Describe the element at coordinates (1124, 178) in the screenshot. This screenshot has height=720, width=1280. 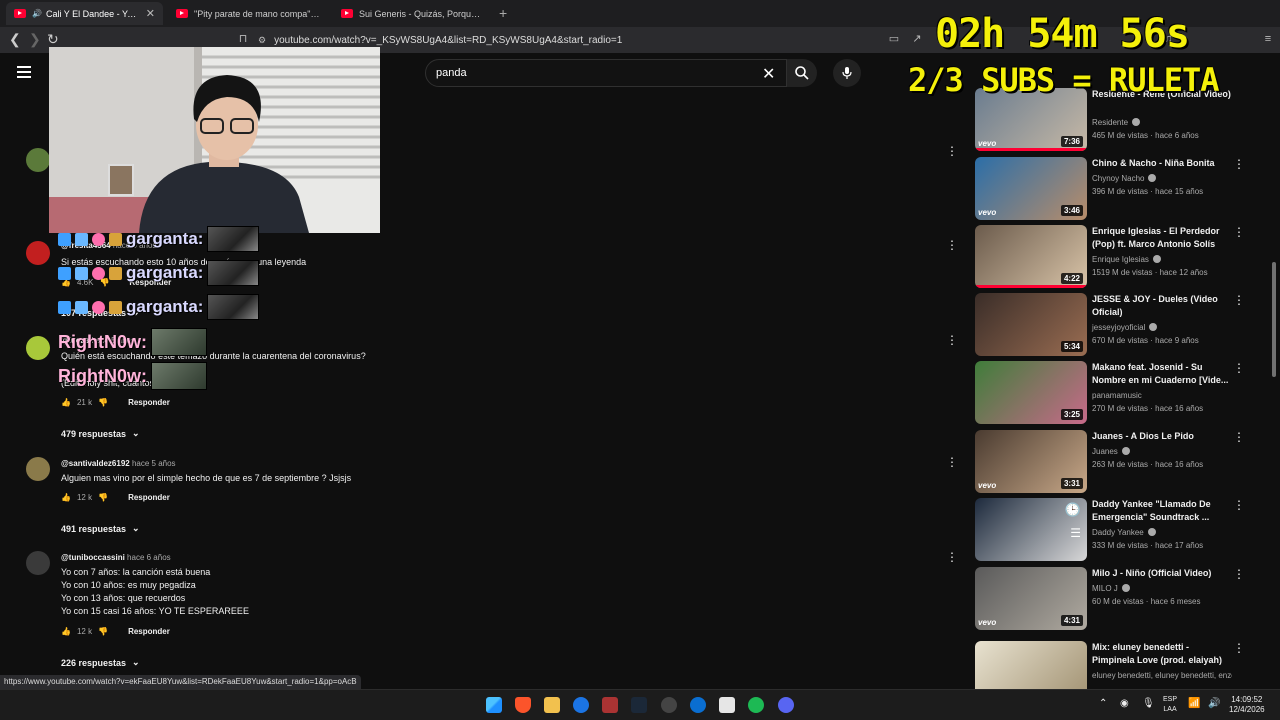
I see `channel-name: Chynoy Nacho` at that location.